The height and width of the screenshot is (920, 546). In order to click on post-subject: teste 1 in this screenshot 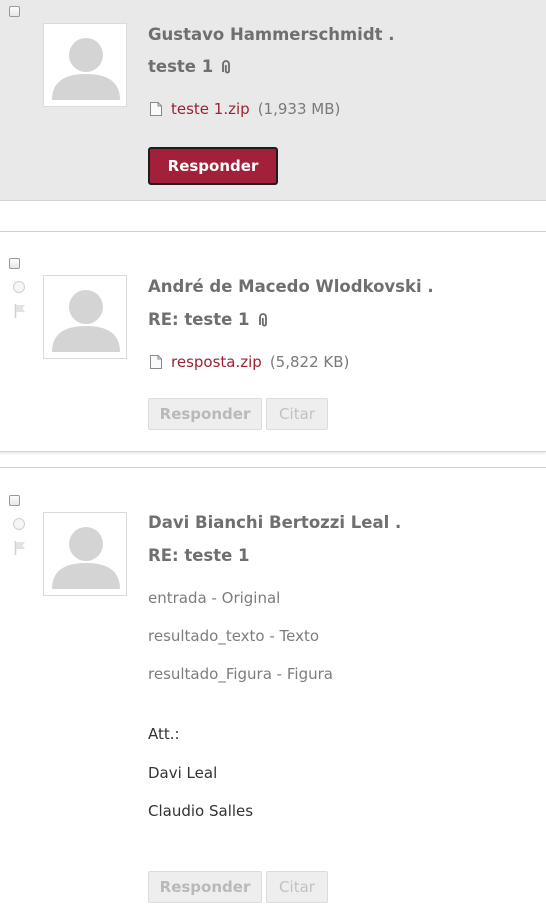, I will do `click(190, 66)`.